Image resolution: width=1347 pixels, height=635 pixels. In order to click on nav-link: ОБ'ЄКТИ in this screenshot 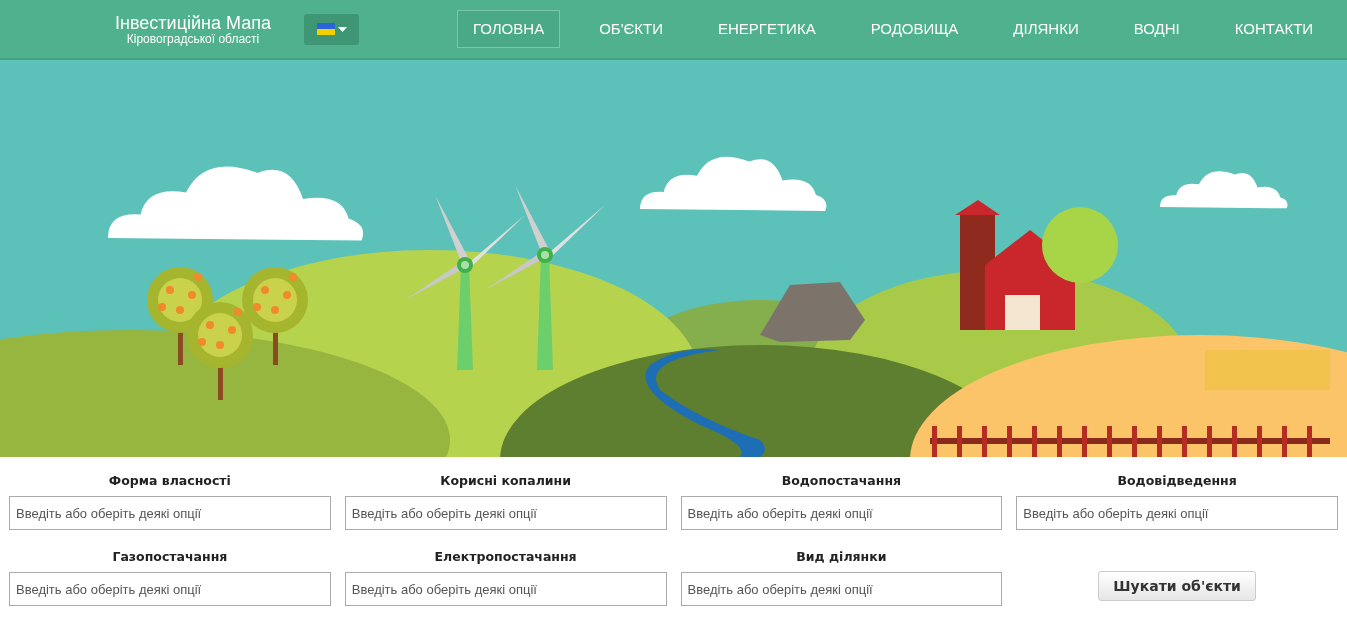, I will do `click(631, 29)`.